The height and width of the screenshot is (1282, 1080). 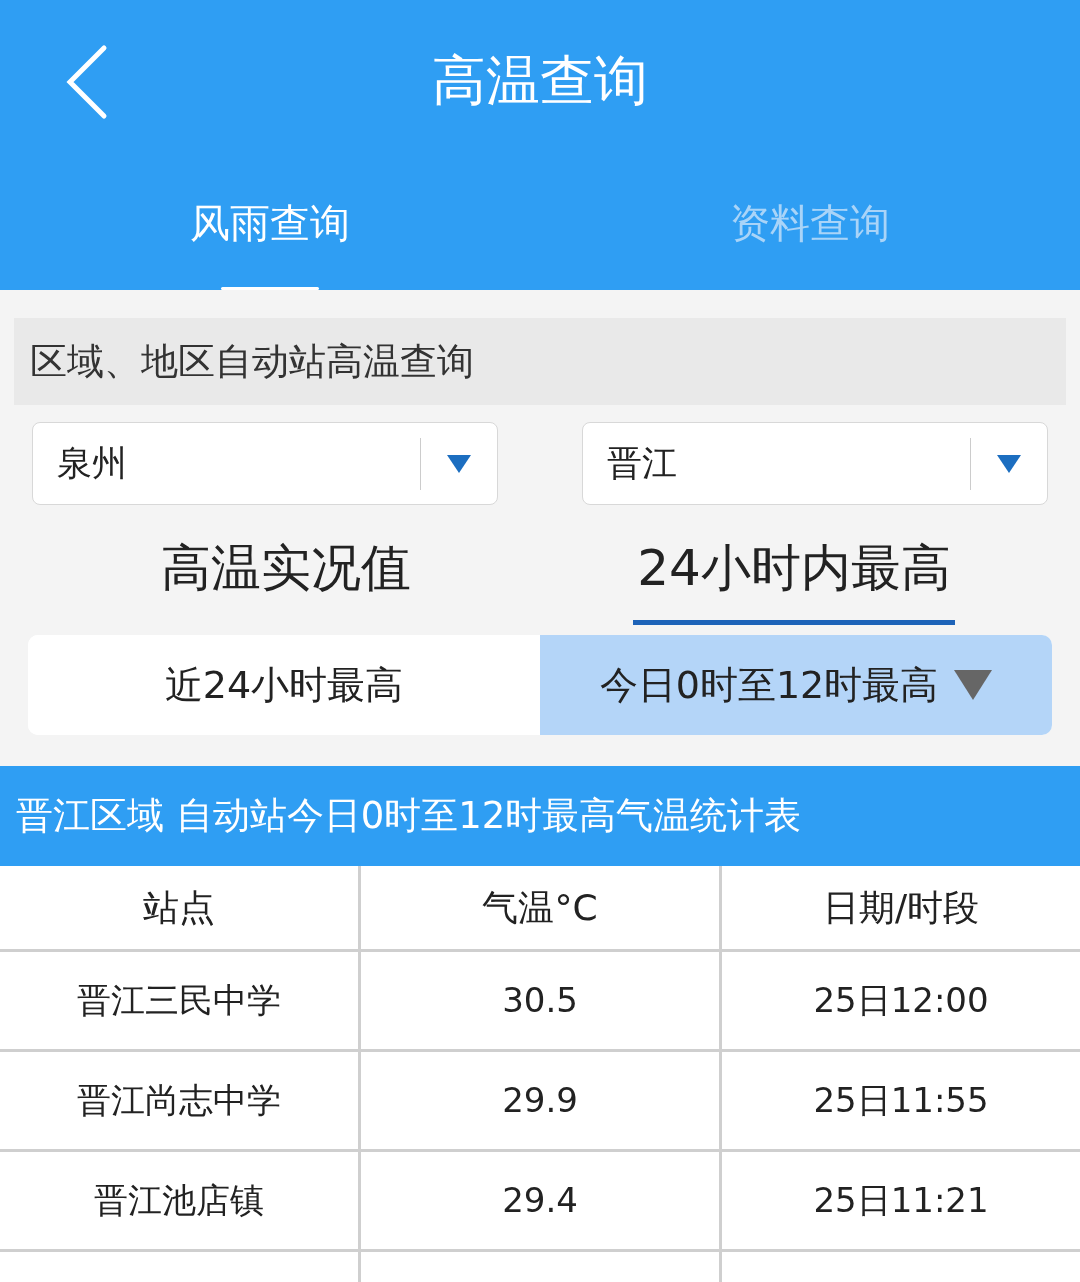 What do you see at coordinates (541, 907) in the screenshot?
I see `column-header: 气温°C` at bounding box center [541, 907].